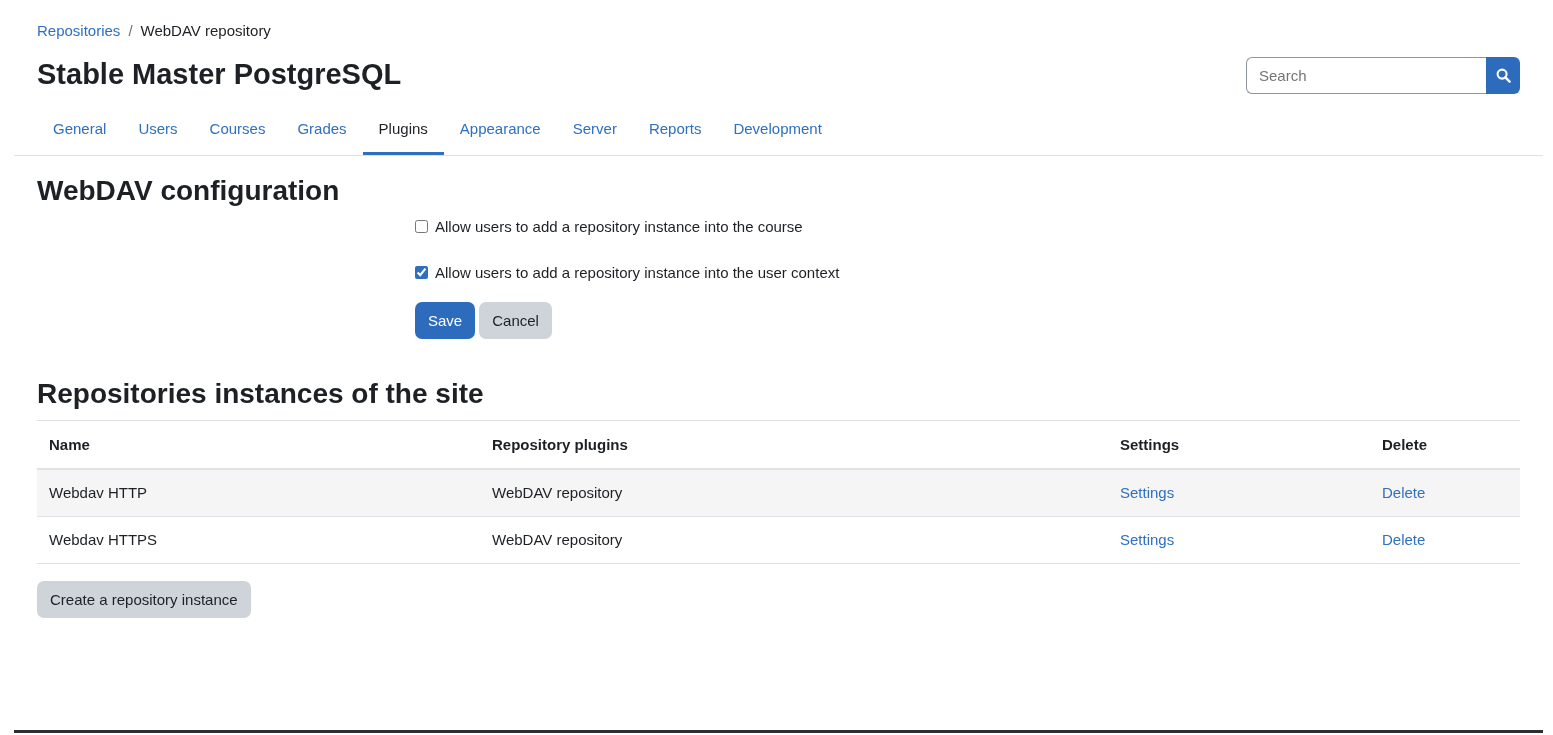 This screenshot has width=1553, height=735. Describe the element at coordinates (219, 74) in the screenshot. I see `site-title: Stable Master PostgreSQL` at that location.